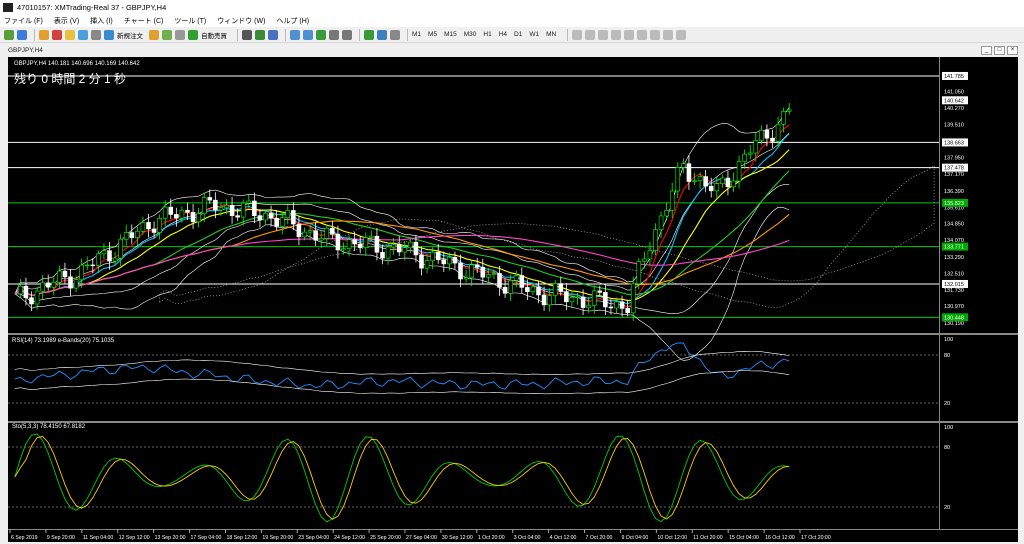  What do you see at coordinates (534, 34) in the screenshot?
I see `timeframe-w1: W1` at bounding box center [534, 34].